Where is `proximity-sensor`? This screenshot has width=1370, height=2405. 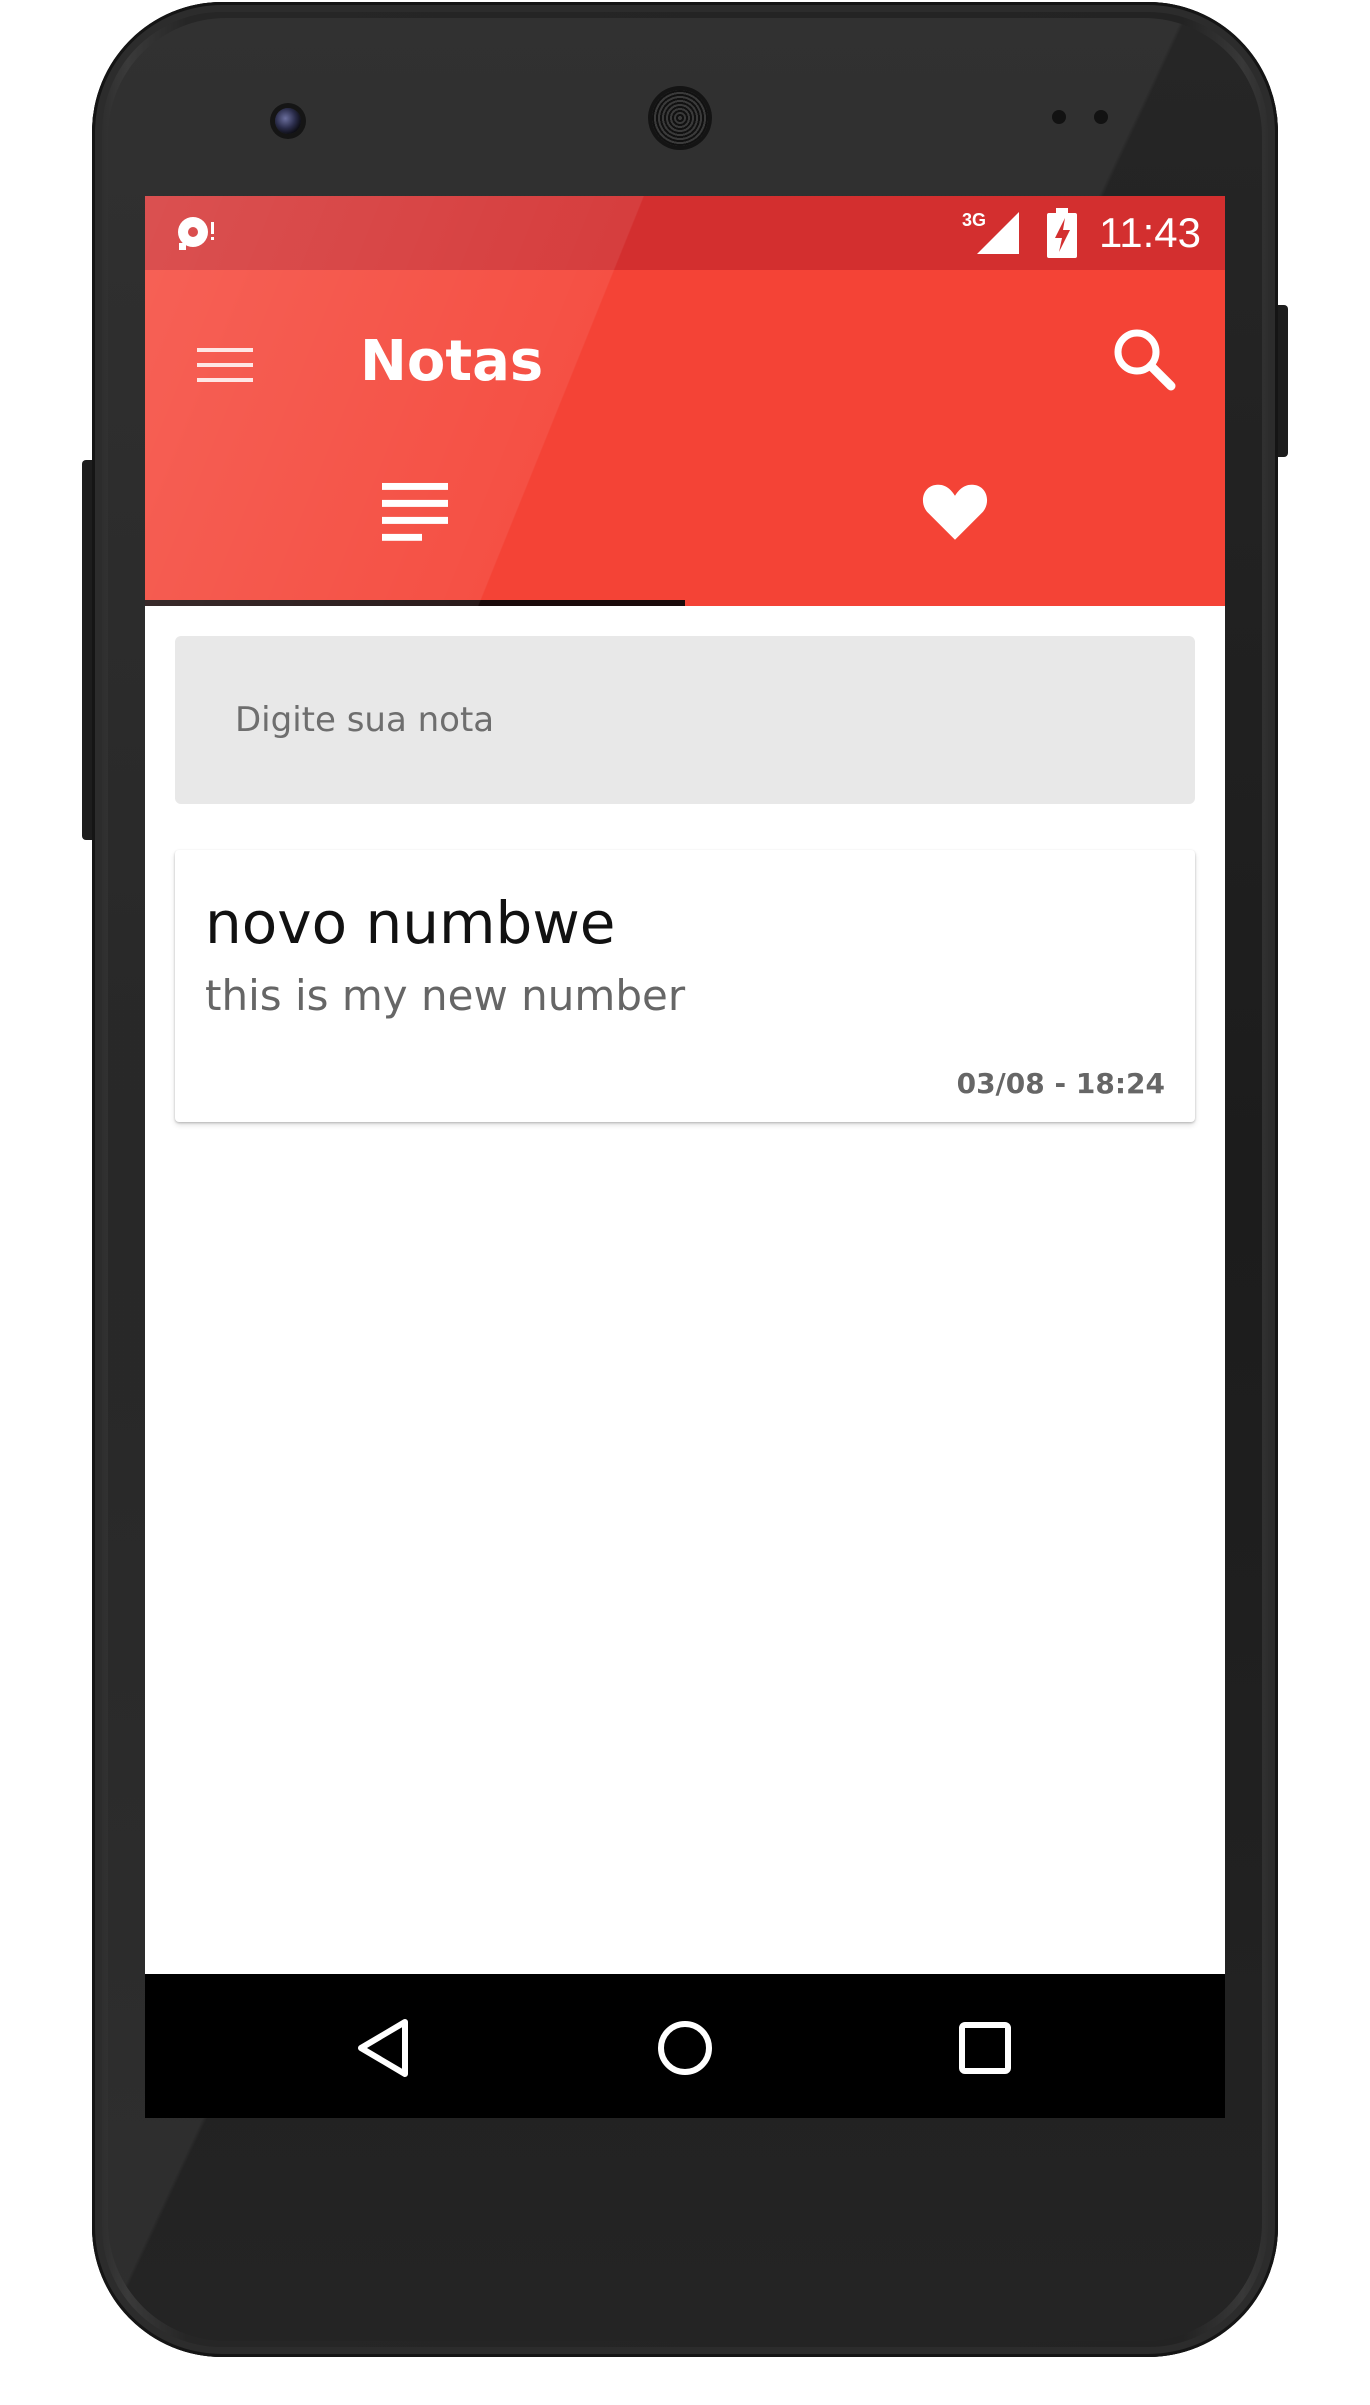
proximity-sensor is located at coordinates (1059, 117).